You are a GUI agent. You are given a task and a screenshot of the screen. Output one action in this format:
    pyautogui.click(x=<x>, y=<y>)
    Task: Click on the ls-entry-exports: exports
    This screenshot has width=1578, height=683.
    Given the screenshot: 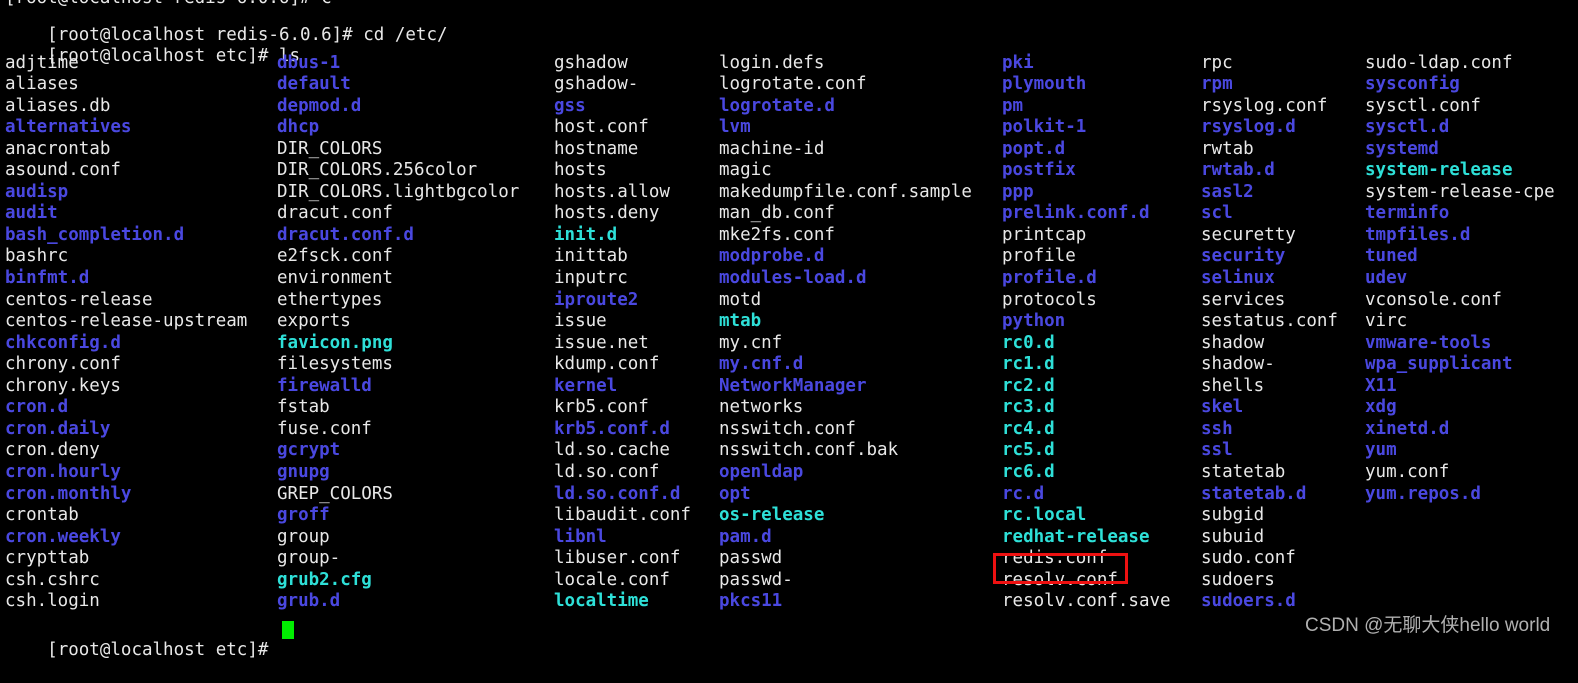 What is the action you would take?
    pyautogui.click(x=314, y=321)
    